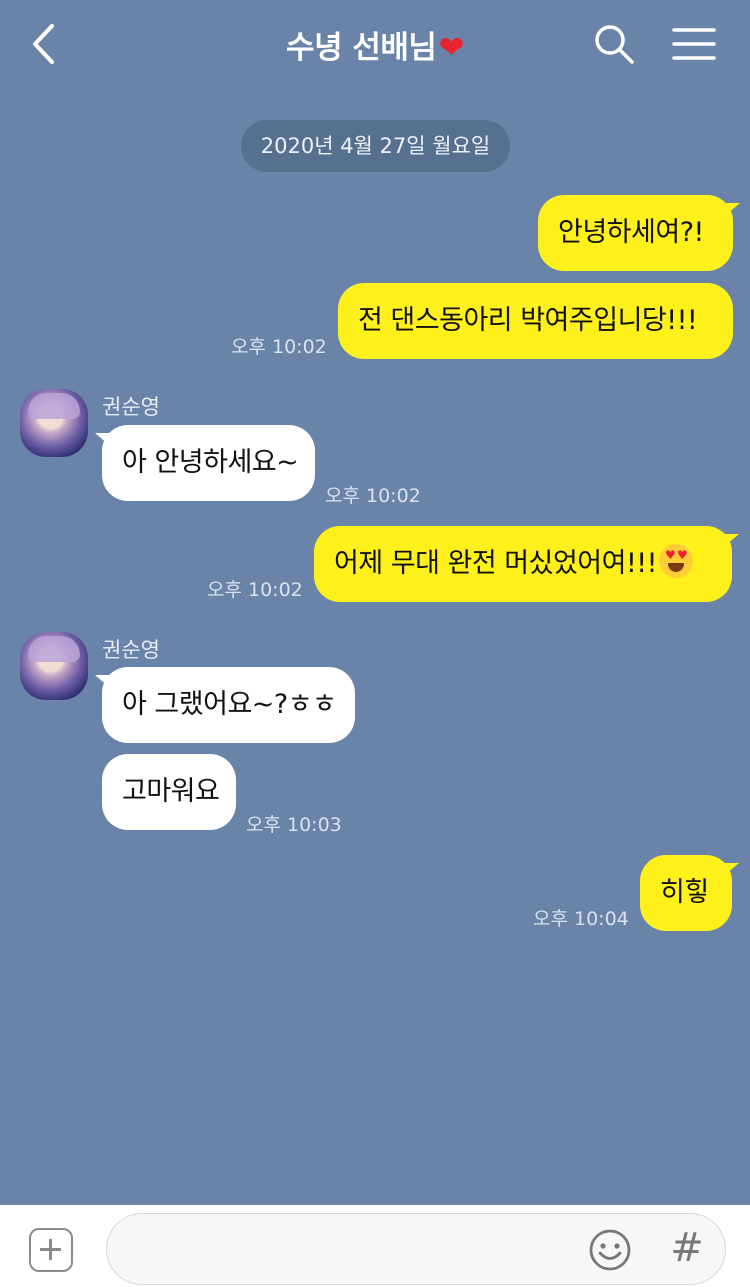 The height and width of the screenshot is (1287, 750). I want to click on search-button, so click(614, 44).